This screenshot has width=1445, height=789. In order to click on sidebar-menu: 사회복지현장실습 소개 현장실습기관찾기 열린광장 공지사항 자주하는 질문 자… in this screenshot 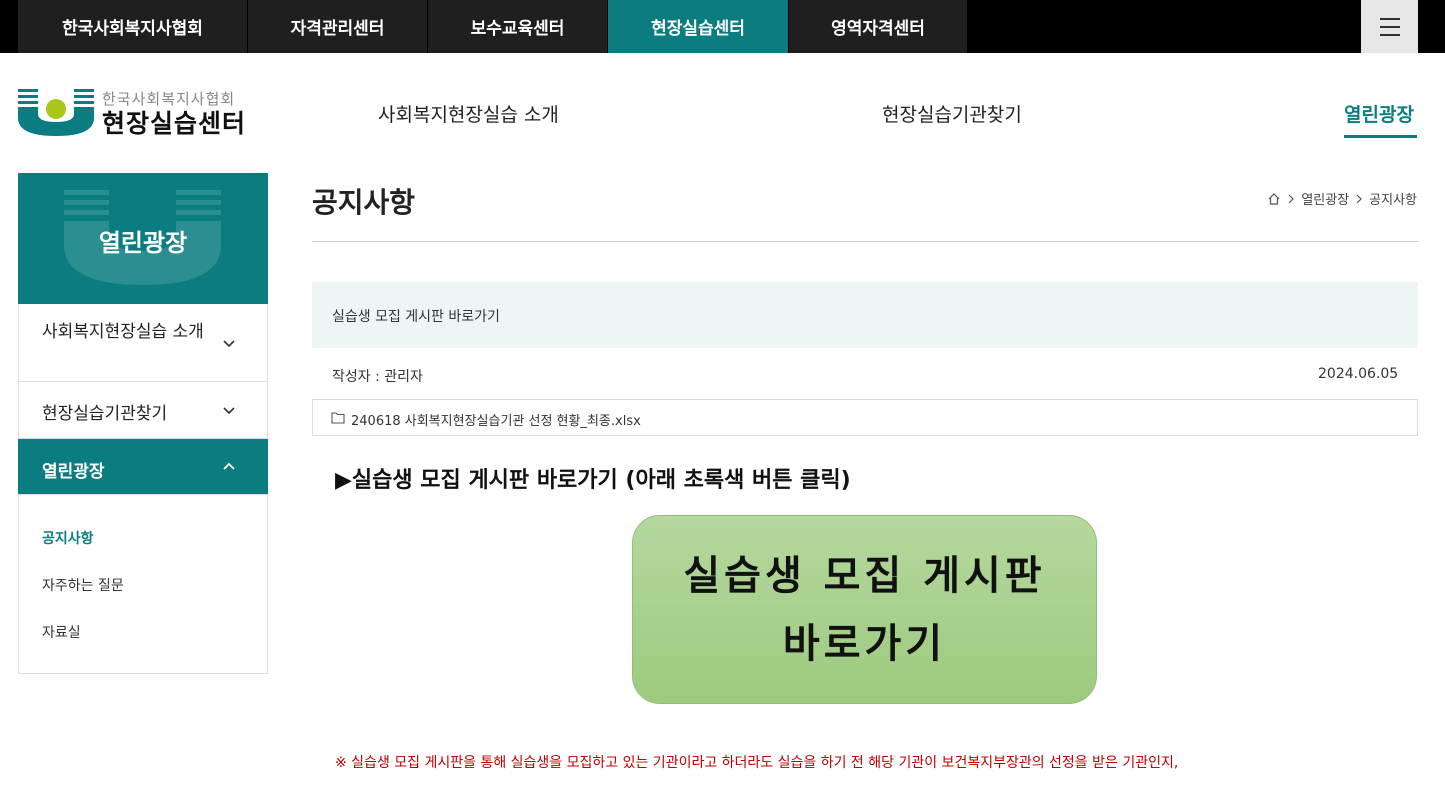, I will do `click(143, 489)`.